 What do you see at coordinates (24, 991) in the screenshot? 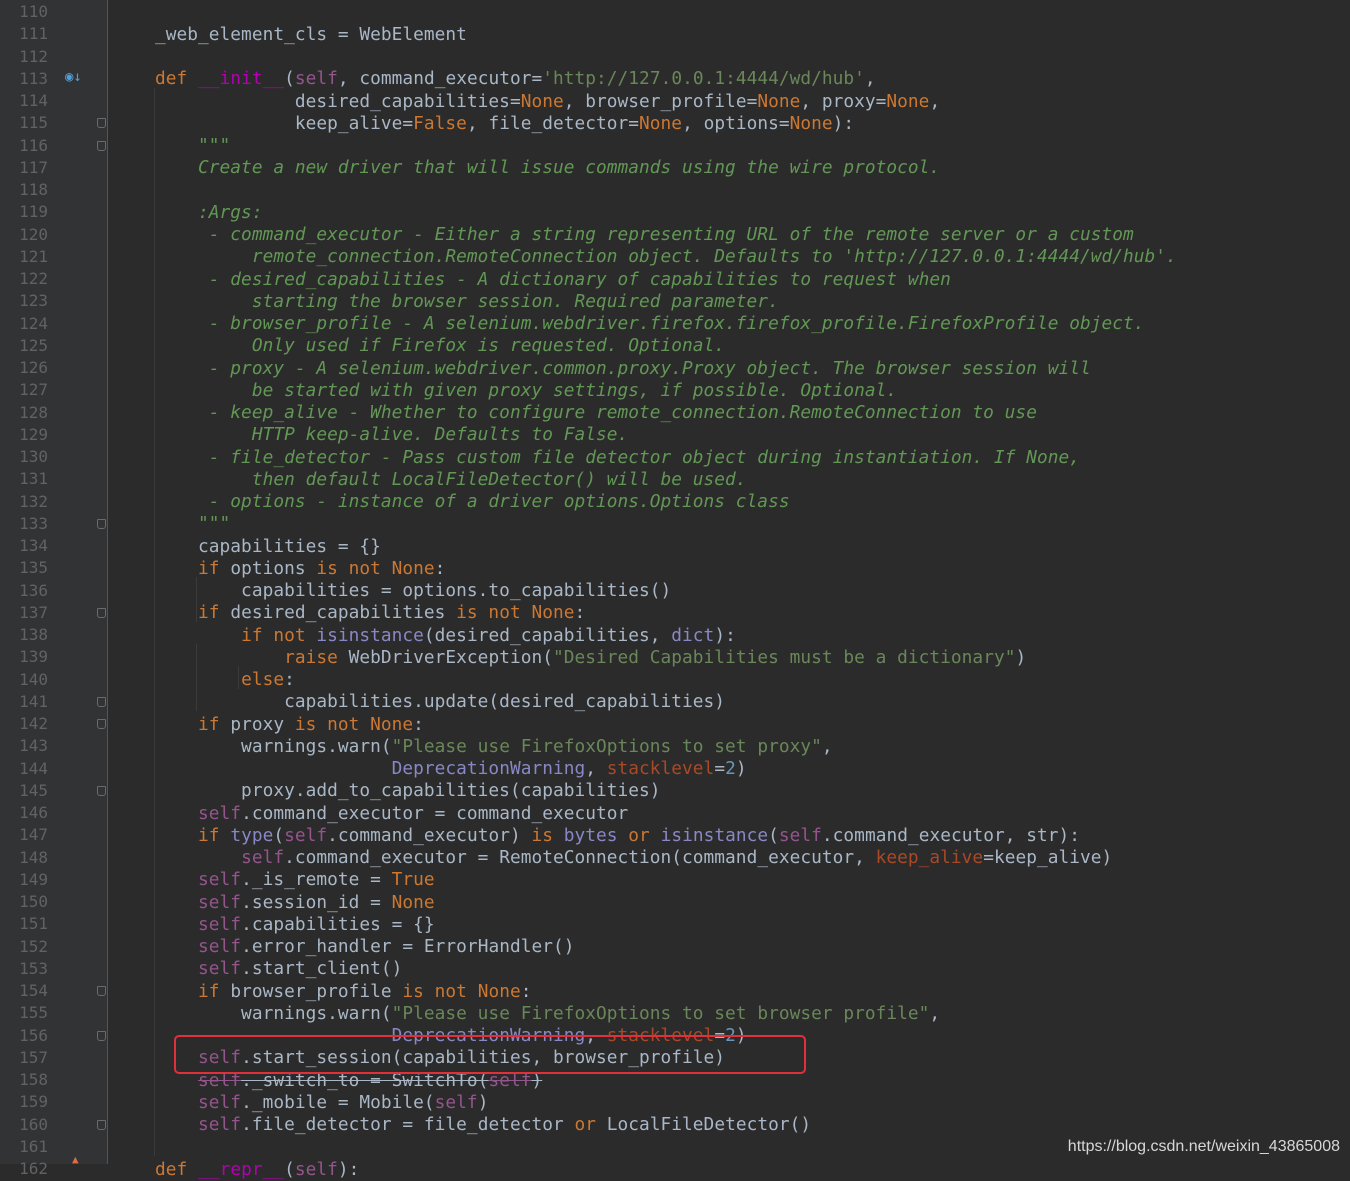
I see `line-number: 154` at bounding box center [24, 991].